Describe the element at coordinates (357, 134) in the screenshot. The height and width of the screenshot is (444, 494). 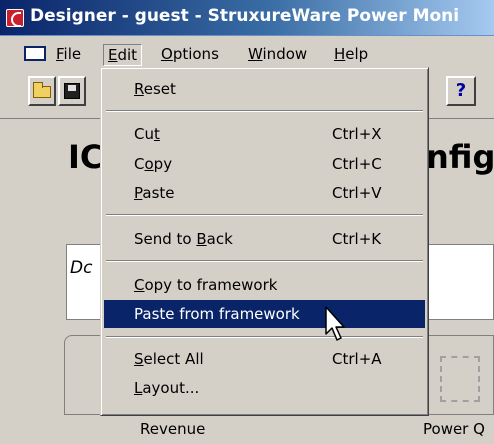
I see `menu-item-shortcut: Ctrl+X` at that location.